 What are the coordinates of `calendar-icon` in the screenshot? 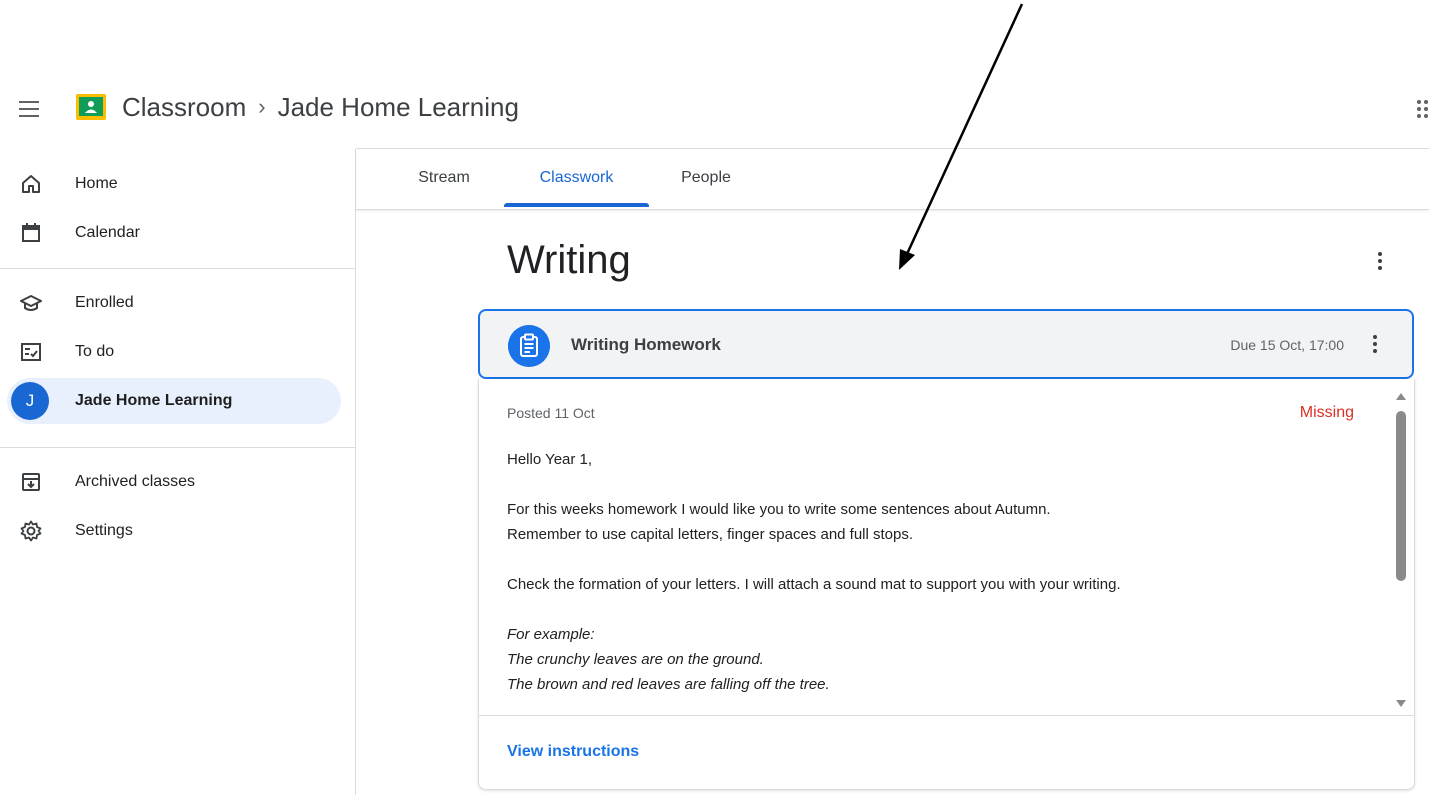 It's located at (31, 232).